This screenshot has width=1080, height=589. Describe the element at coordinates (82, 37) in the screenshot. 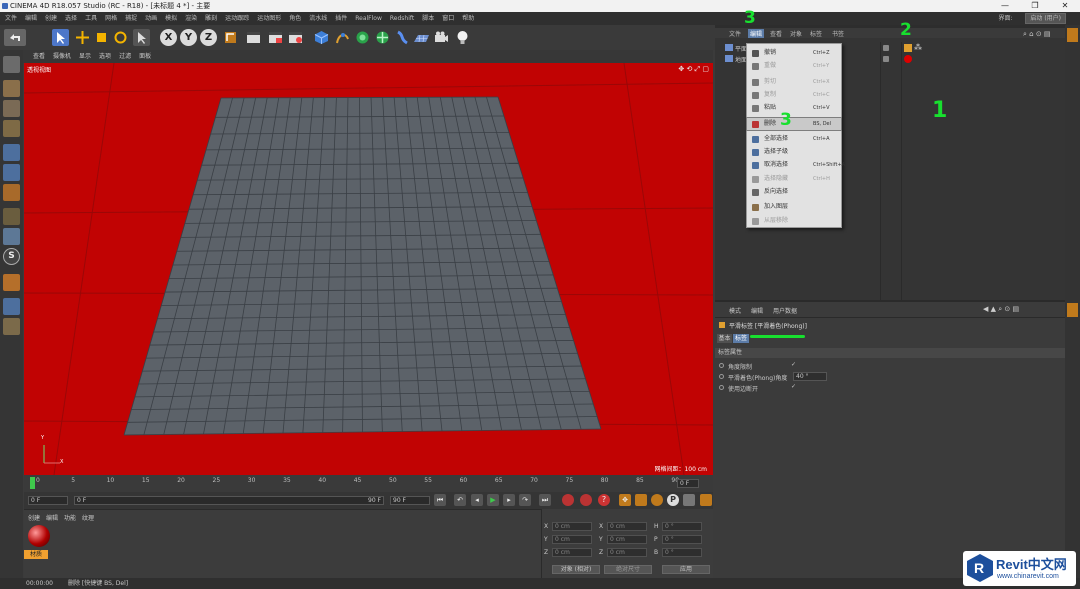

I see `move-icon` at that location.